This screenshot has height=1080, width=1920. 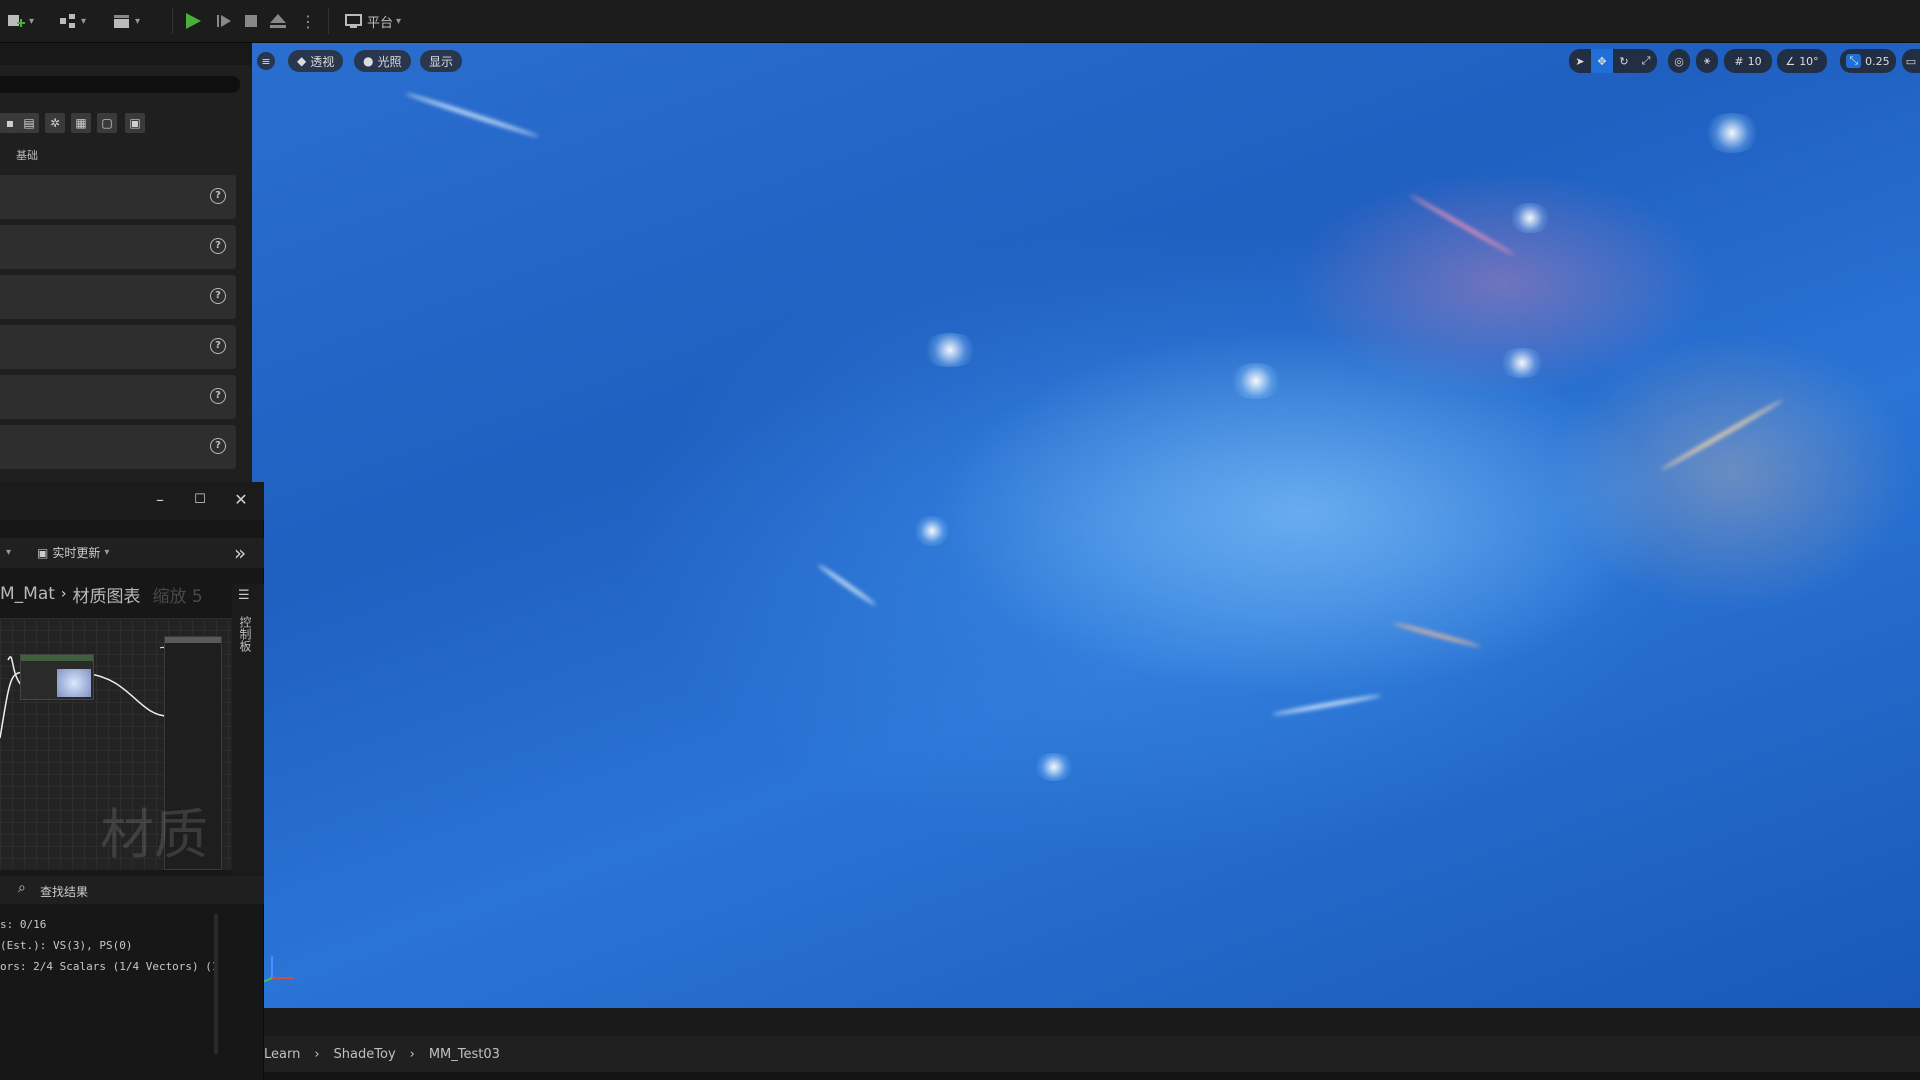 I want to click on zoom-level: 缩放 5, so click(x=177, y=596).